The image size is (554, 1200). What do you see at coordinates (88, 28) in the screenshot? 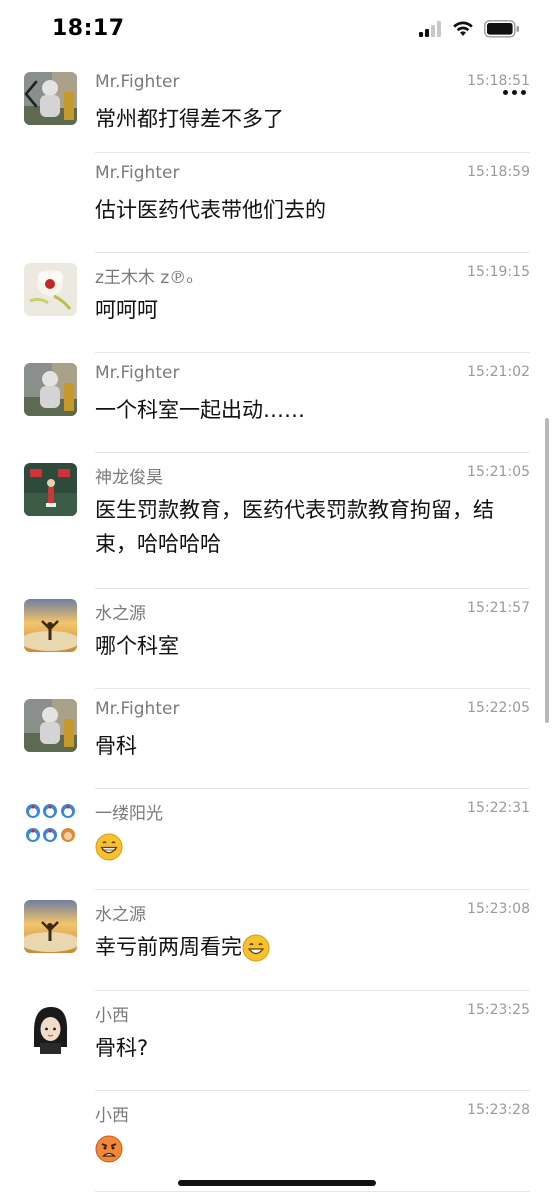
I see `status-time: 18:17` at bounding box center [88, 28].